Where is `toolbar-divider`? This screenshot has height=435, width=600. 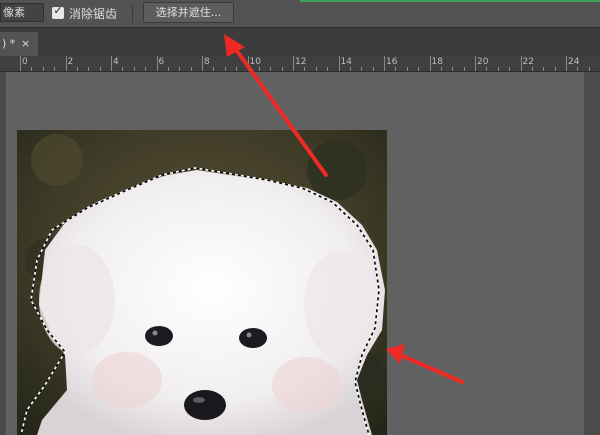
toolbar-divider is located at coordinates (132, 13).